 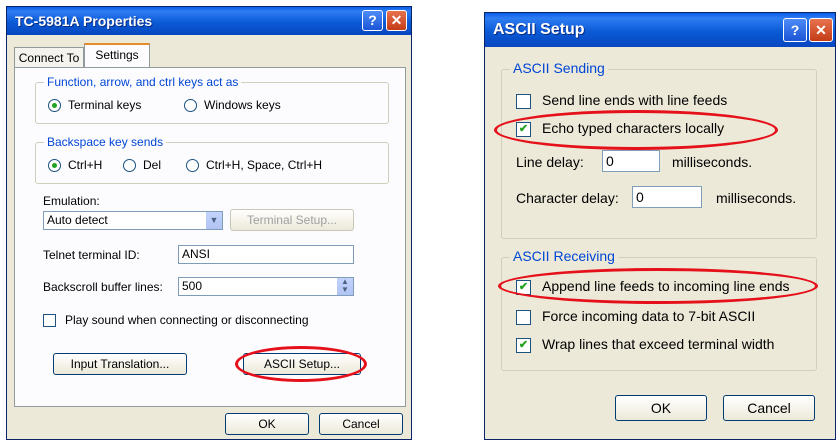 What do you see at coordinates (49, 320) in the screenshot?
I see `play-sound-checkbox` at bounding box center [49, 320].